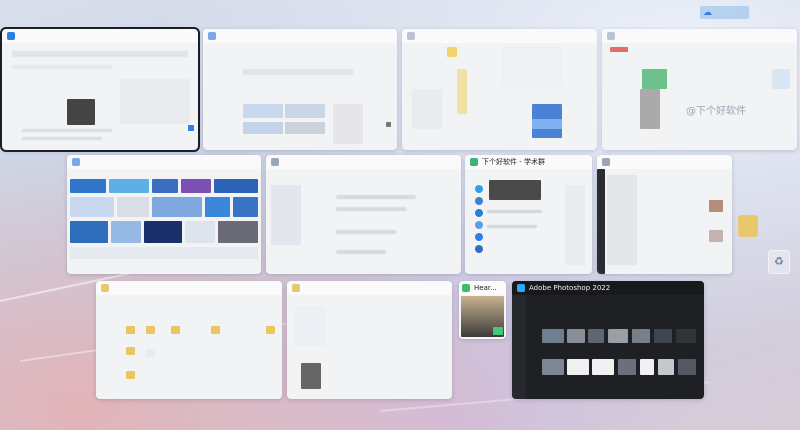  I want to click on window-thumb-bilibili: 下个好软件 - 学术群, so click(528, 214).